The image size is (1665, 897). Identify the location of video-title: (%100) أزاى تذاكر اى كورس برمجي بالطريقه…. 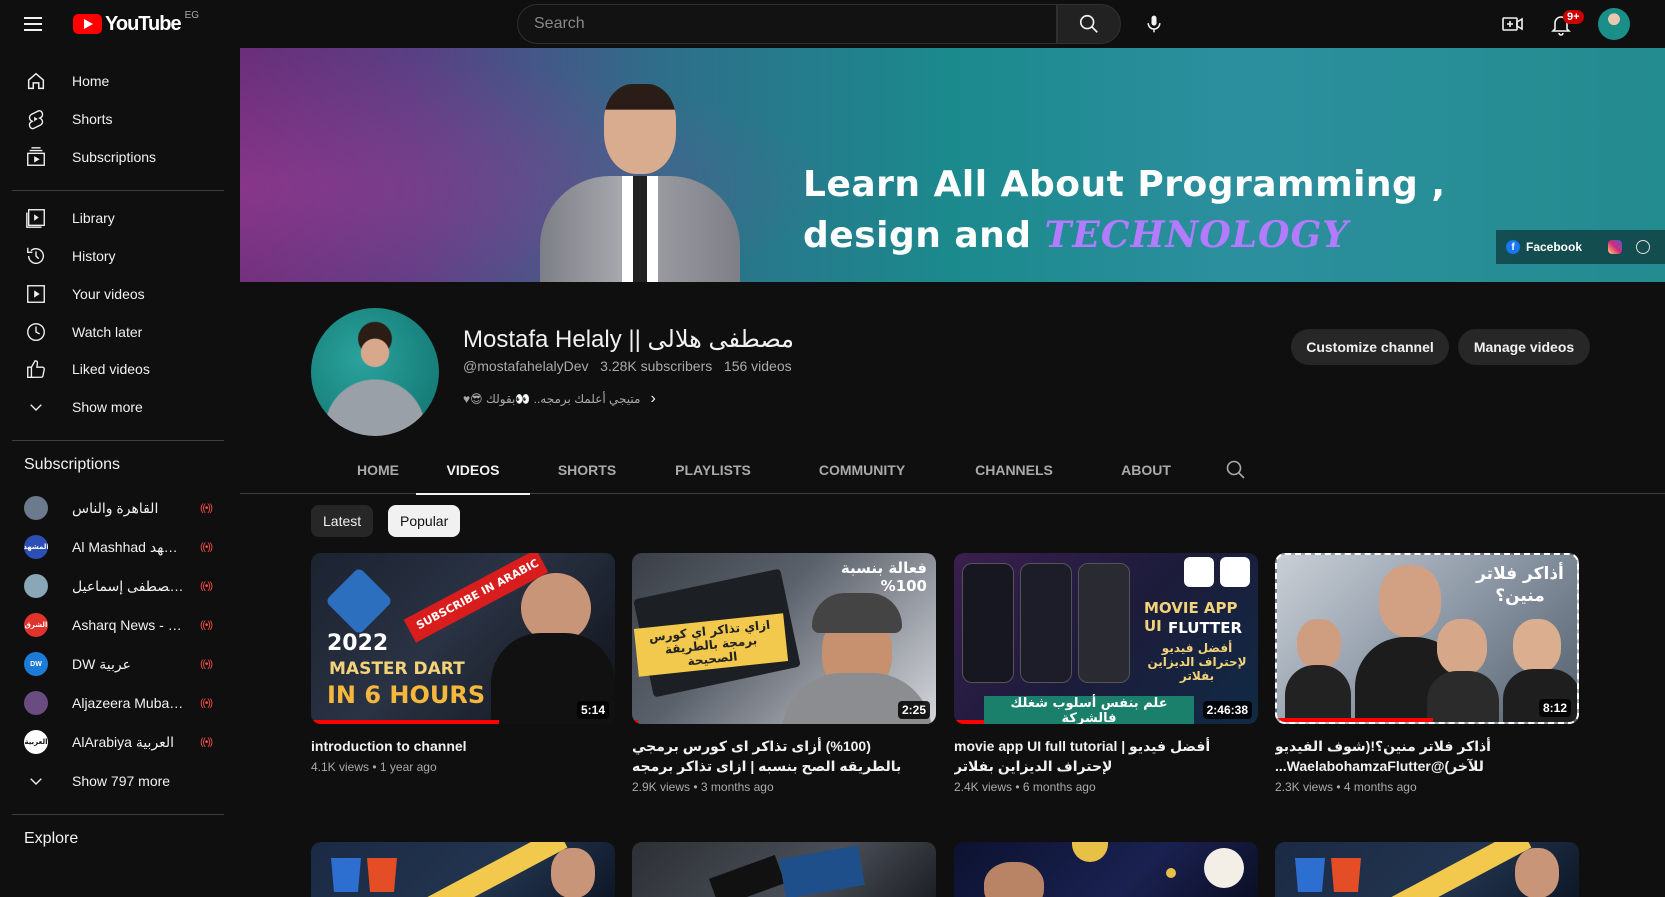
(784, 756).